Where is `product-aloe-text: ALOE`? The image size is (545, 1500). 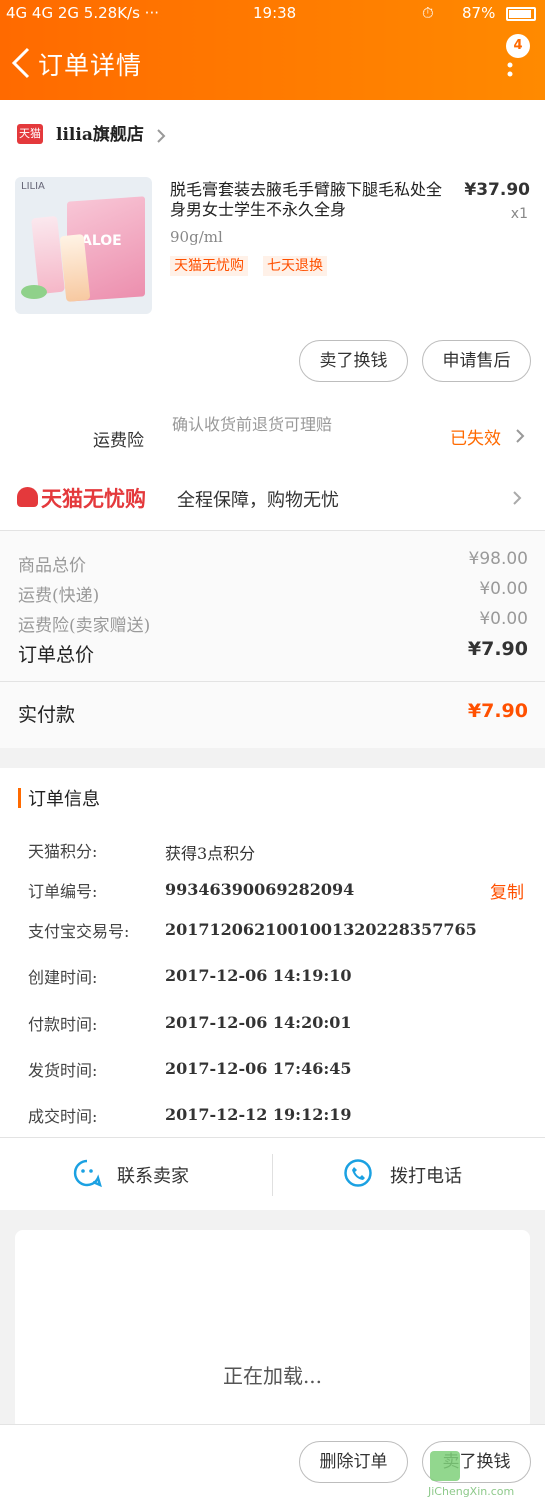
product-aloe-text: ALOE is located at coordinates (101, 241).